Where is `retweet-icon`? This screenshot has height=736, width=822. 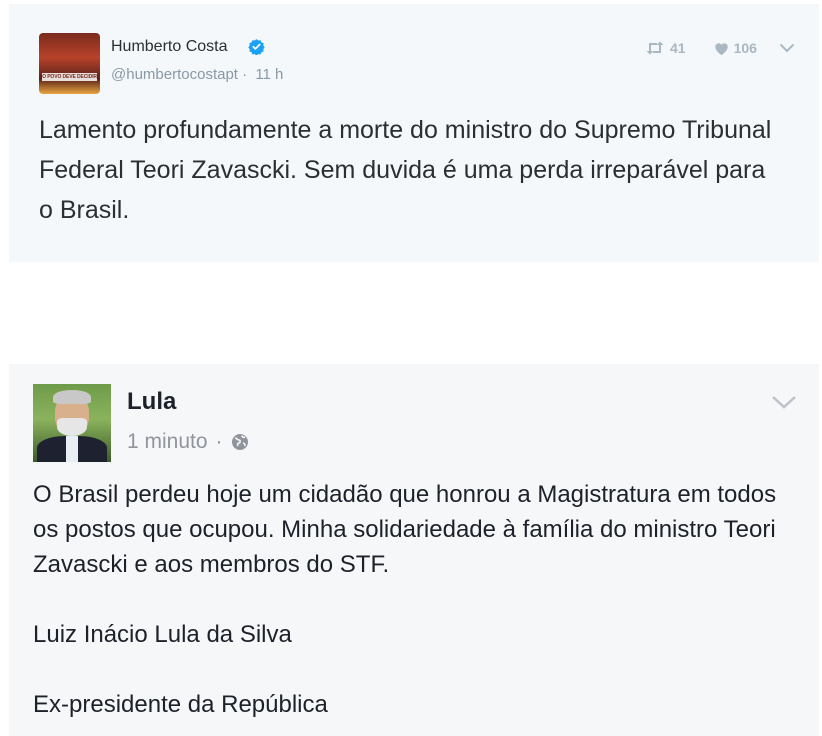 retweet-icon is located at coordinates (655, 48).